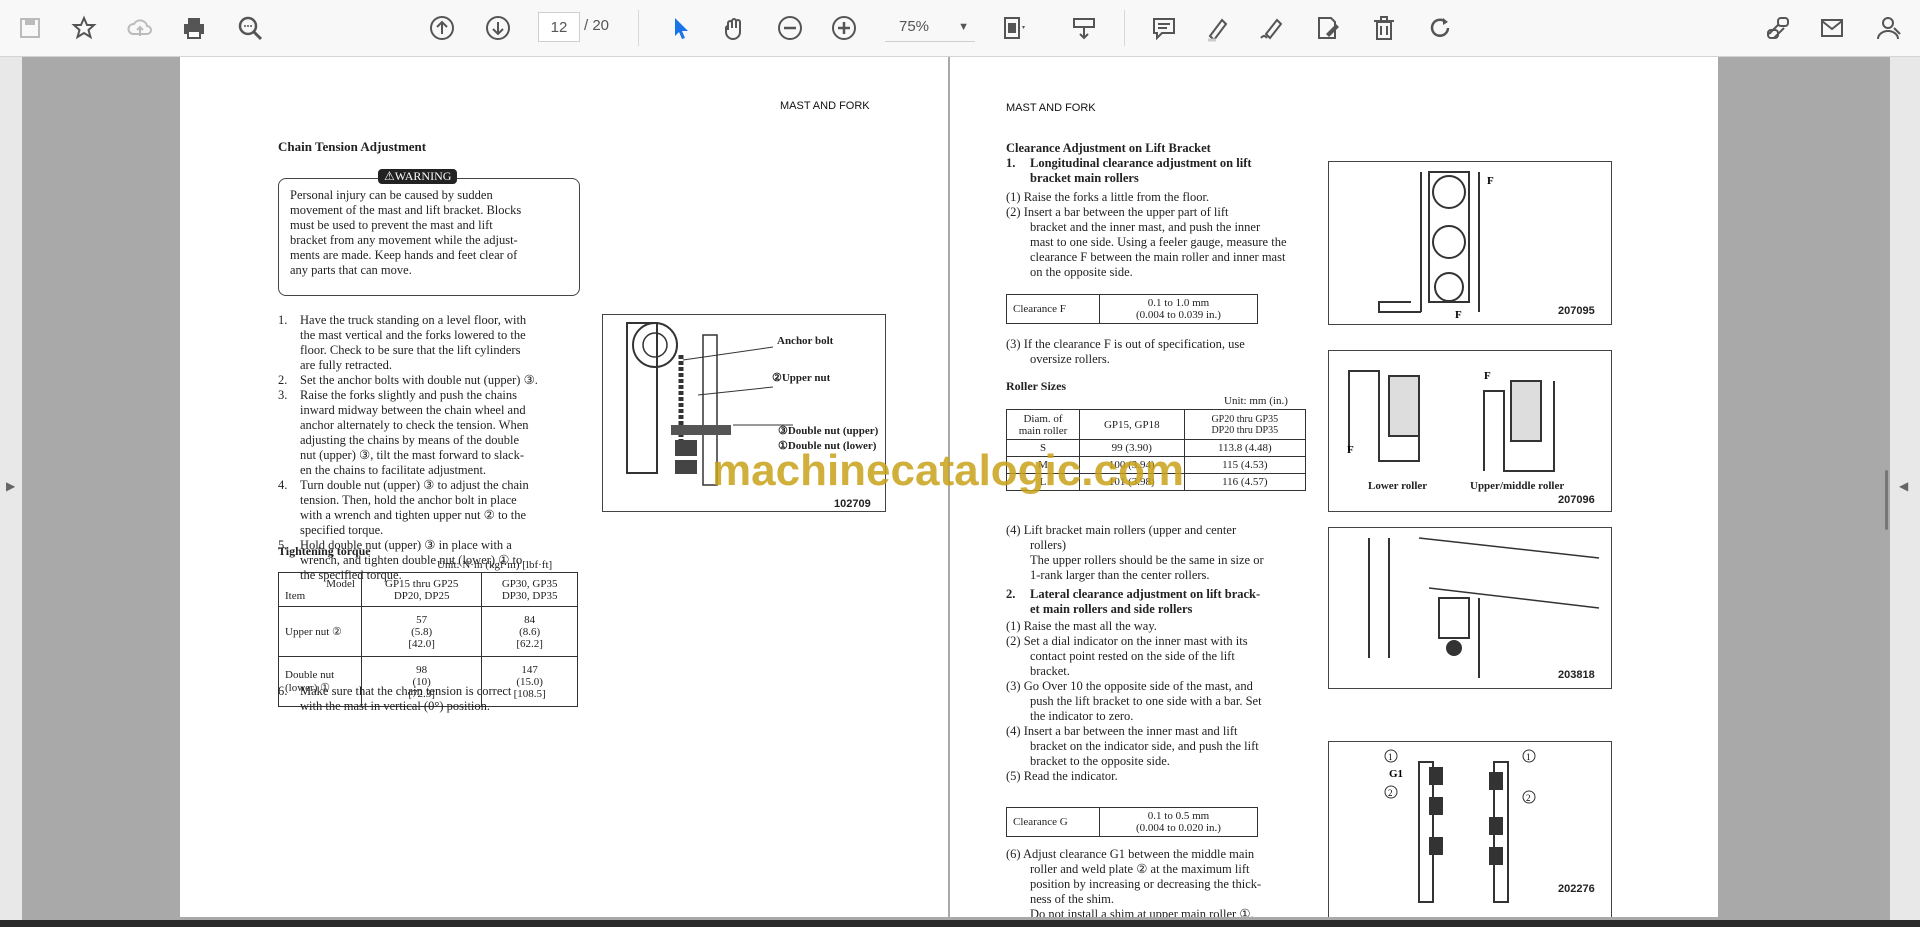 This screenshot has height=927, width=1920. Describe the element at coordinates (1436, 246) in the screenshot. I see `longitudinal-clearance-diagram: F F` at that location.